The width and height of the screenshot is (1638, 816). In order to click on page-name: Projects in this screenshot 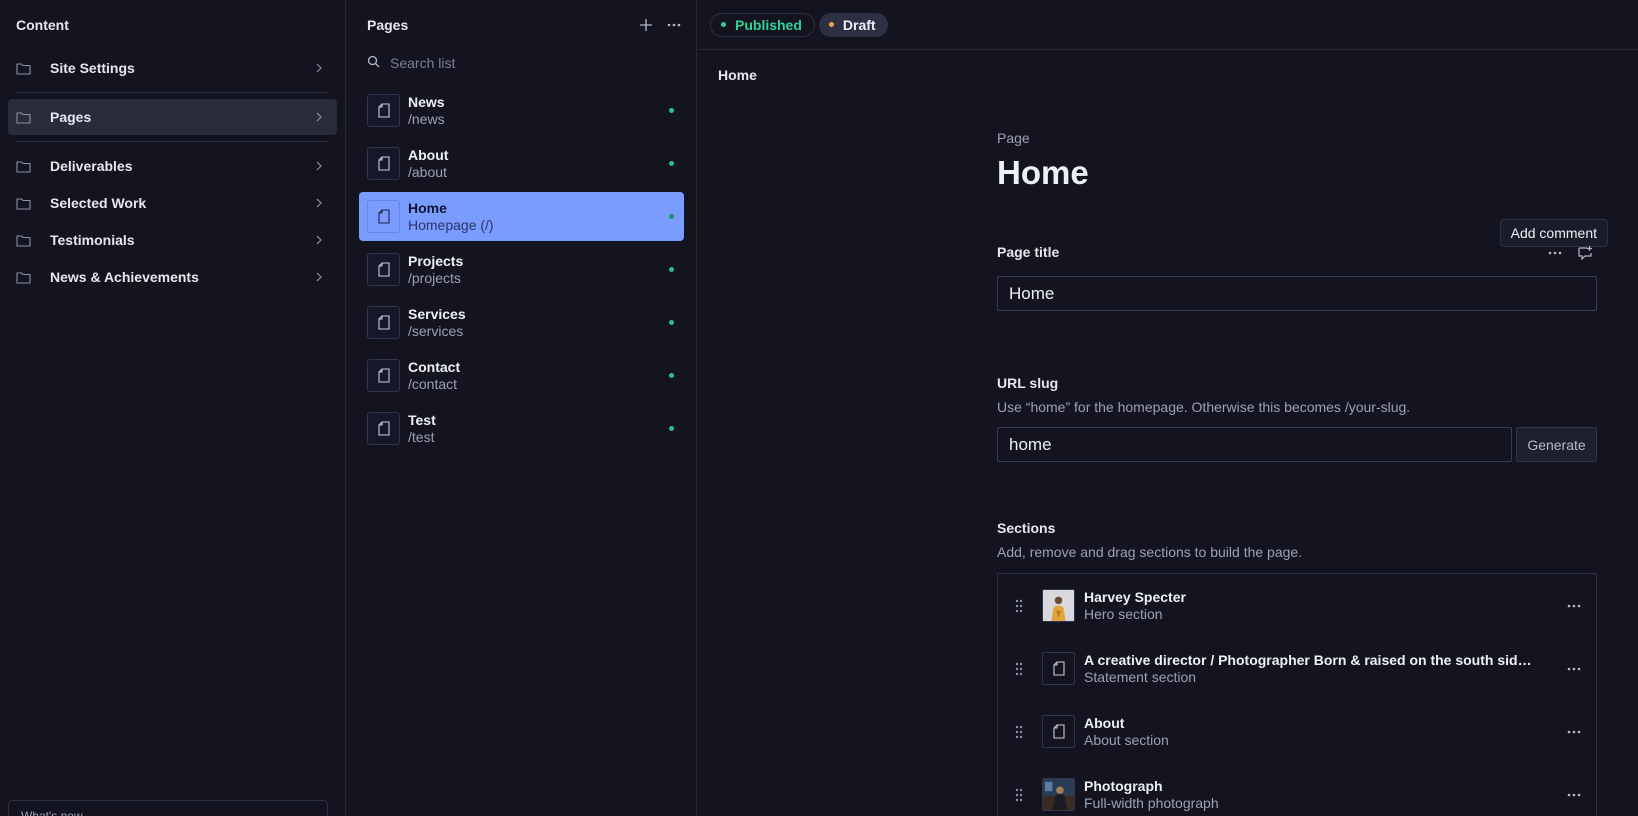, I will do `click(436, 260)`.